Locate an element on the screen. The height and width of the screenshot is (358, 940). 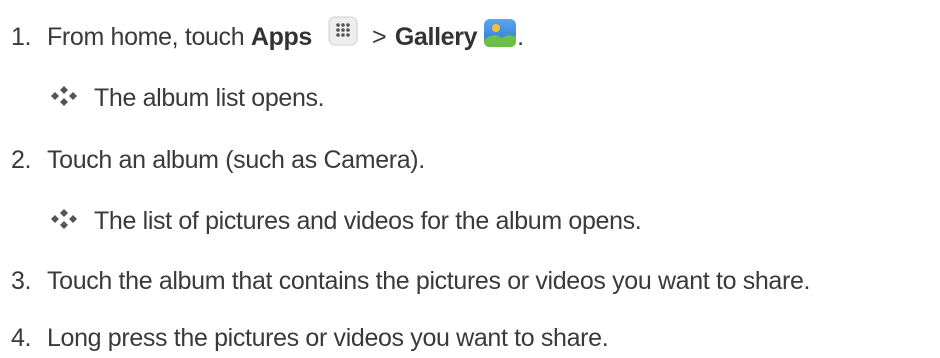
result-text: The album list opens. is located at coordinates (209, 97).